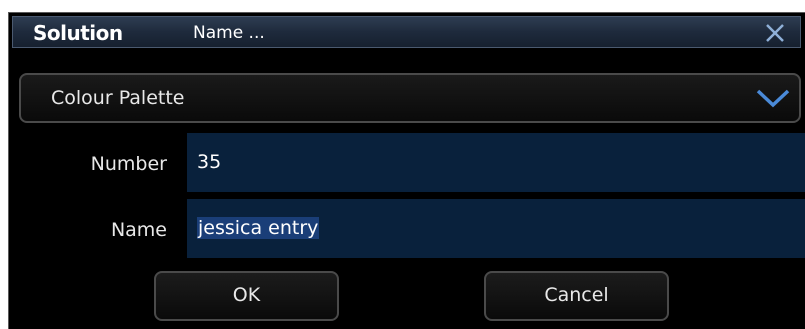 The image size is (805, 329). What do you see at coordinates (576, 296) in the screenshot?
I see `cancel-button: Cancel` at bounding box center [576, 296].